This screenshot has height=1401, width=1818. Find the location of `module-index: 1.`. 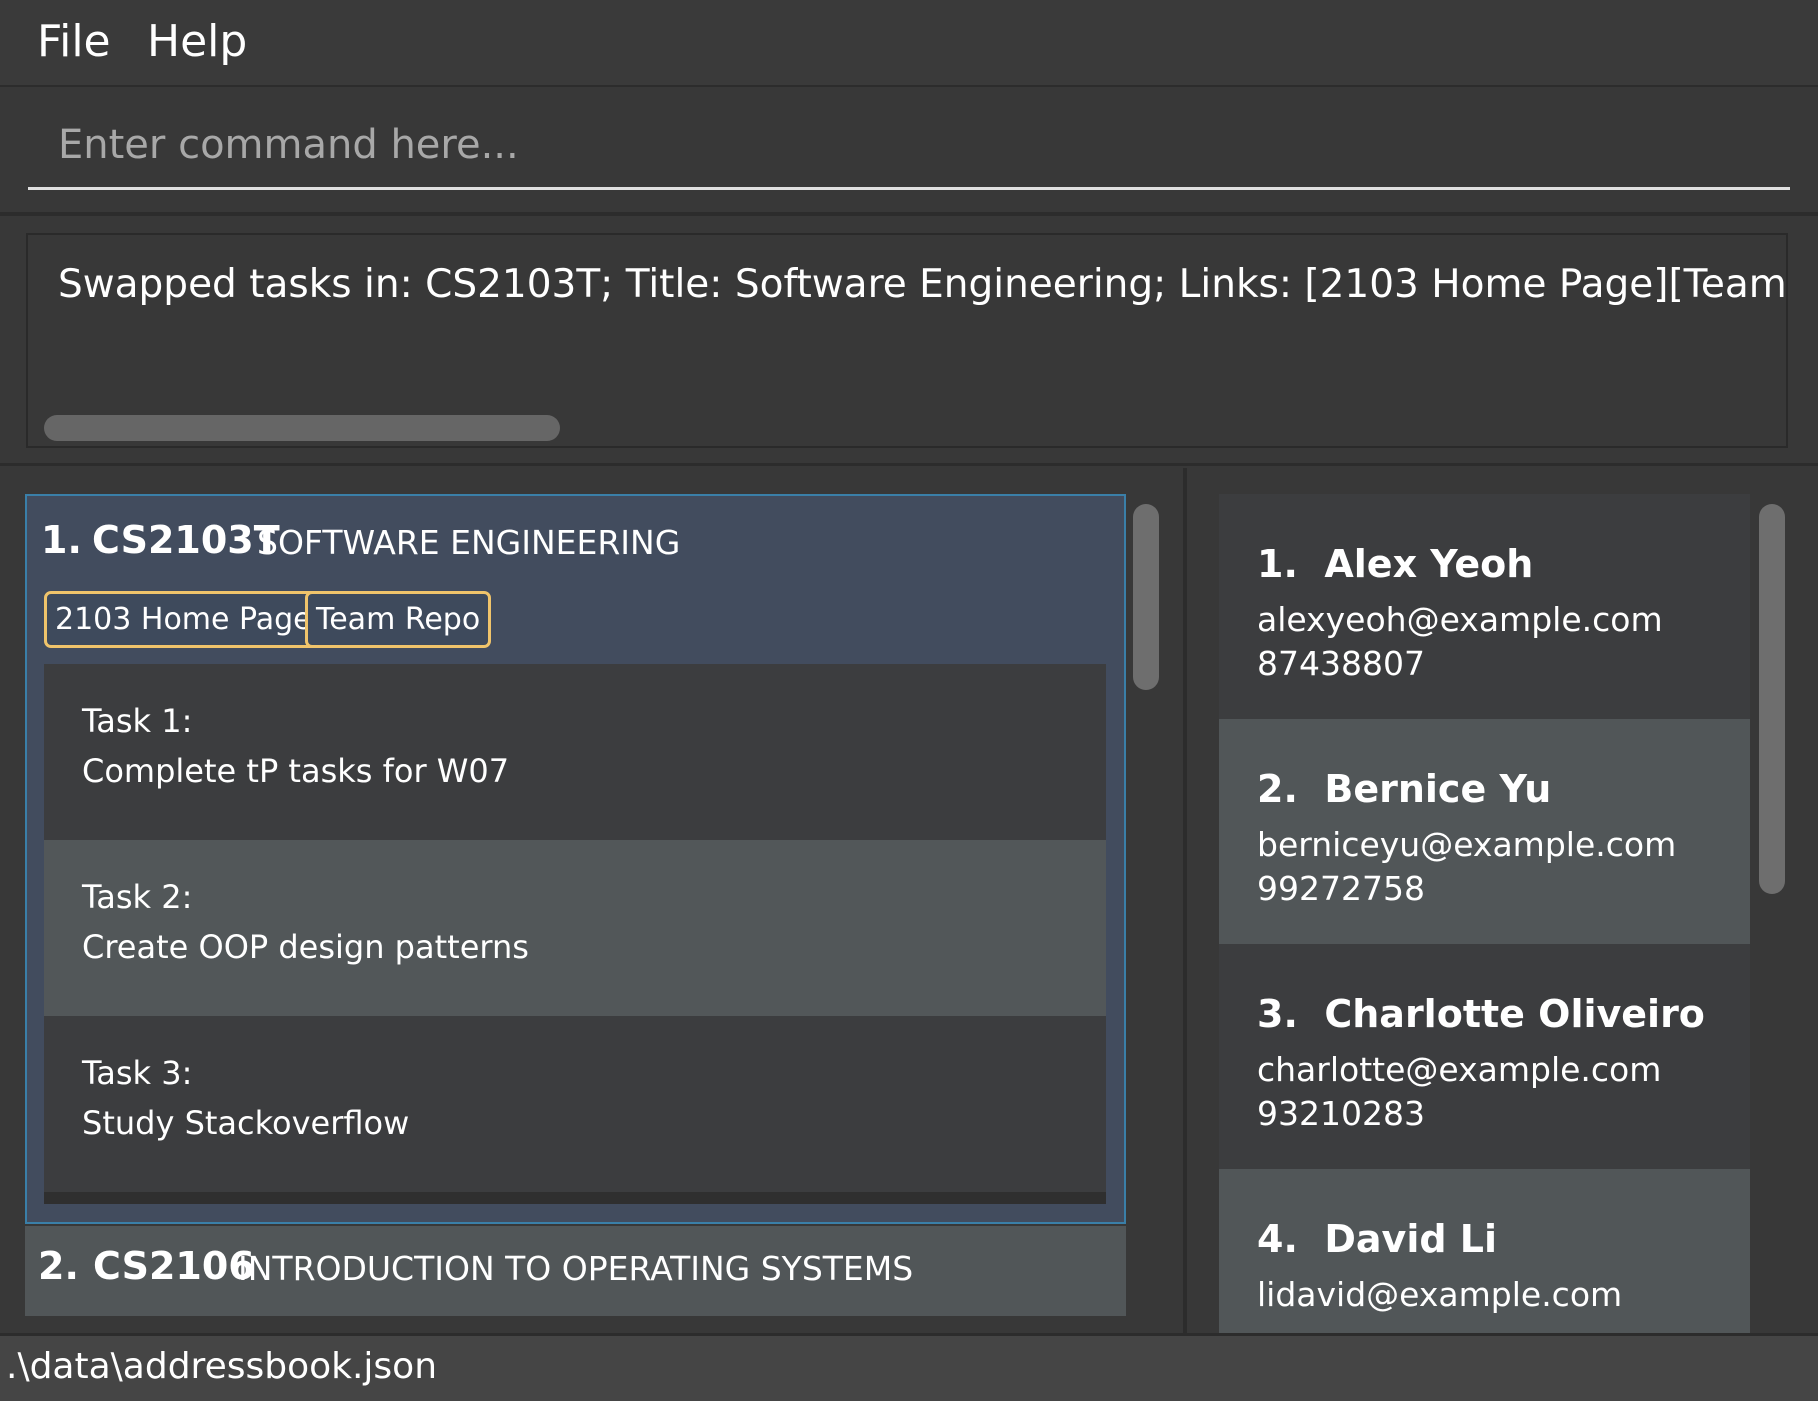

module-index: 1. is located at coordinates (61, 540).